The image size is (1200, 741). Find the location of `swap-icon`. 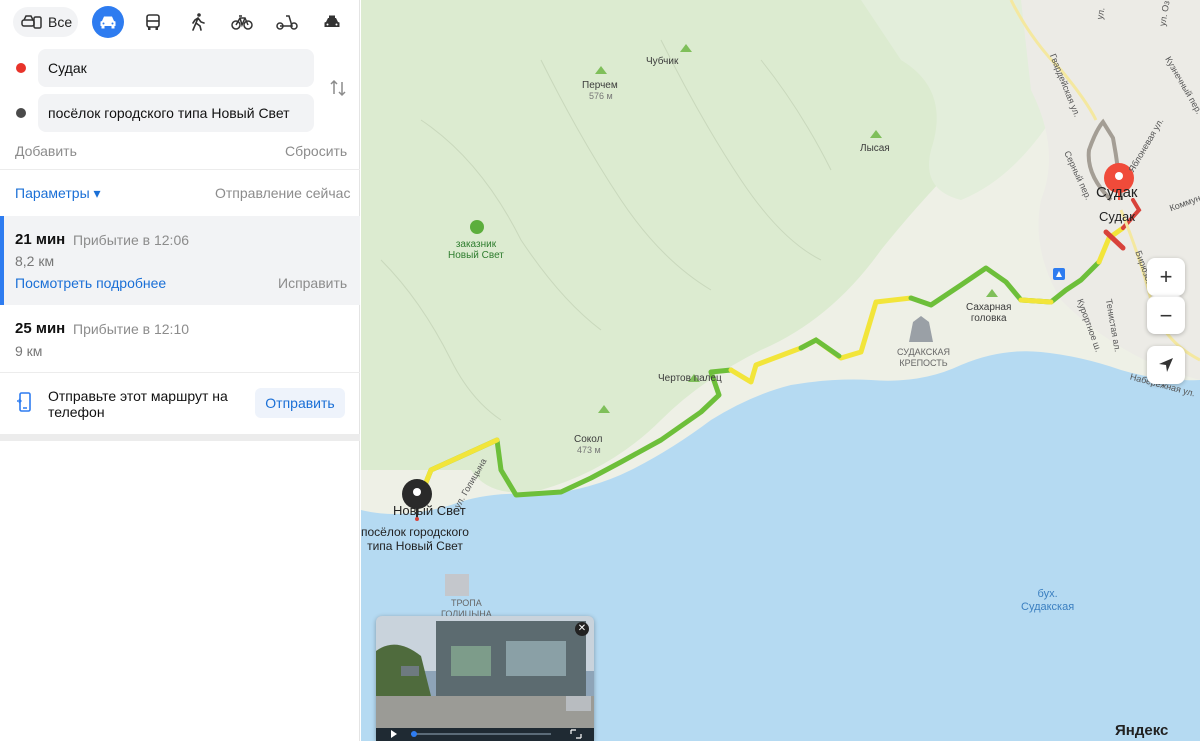

swap-icon is located at coordinates (338, 88).